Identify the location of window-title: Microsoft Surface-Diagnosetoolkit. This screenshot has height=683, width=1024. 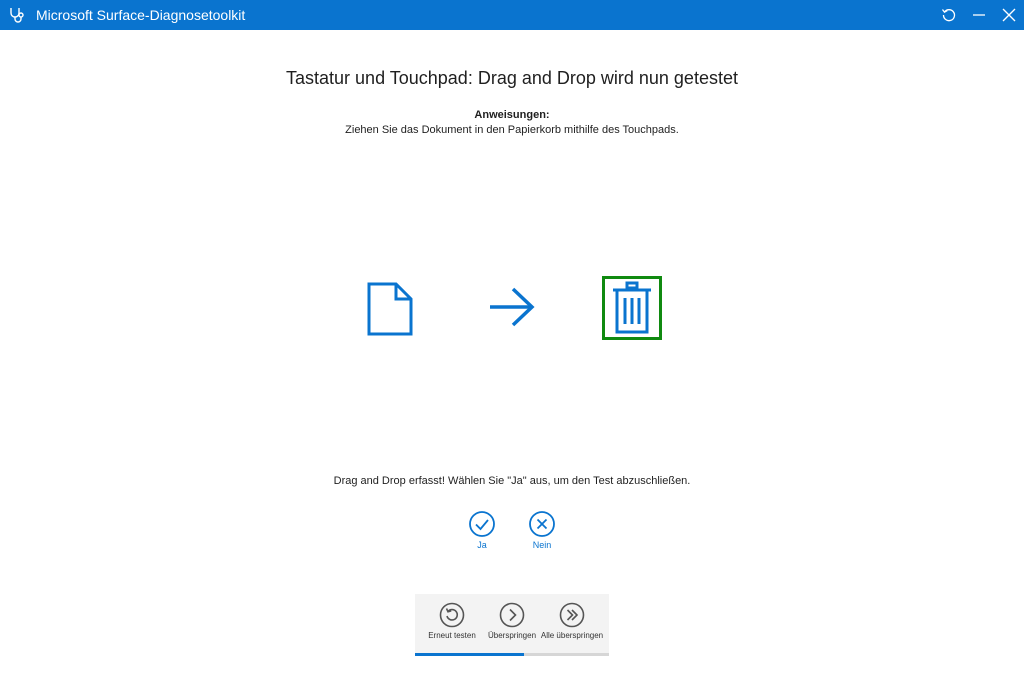
(141, 15).